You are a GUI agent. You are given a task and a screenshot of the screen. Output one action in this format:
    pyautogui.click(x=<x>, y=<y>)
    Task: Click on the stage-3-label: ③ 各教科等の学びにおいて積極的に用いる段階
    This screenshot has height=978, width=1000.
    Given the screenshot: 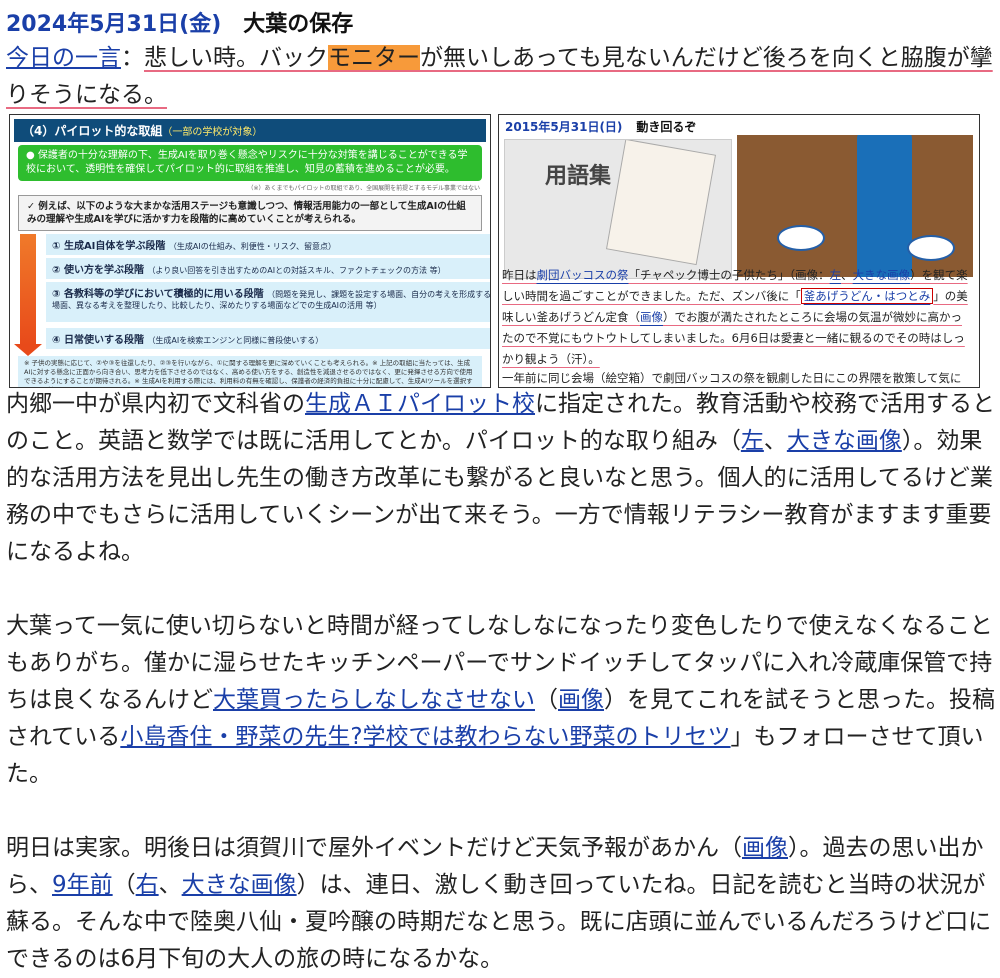 What is the action you would take?
    pyautogui.click(x=158, y=294)
    